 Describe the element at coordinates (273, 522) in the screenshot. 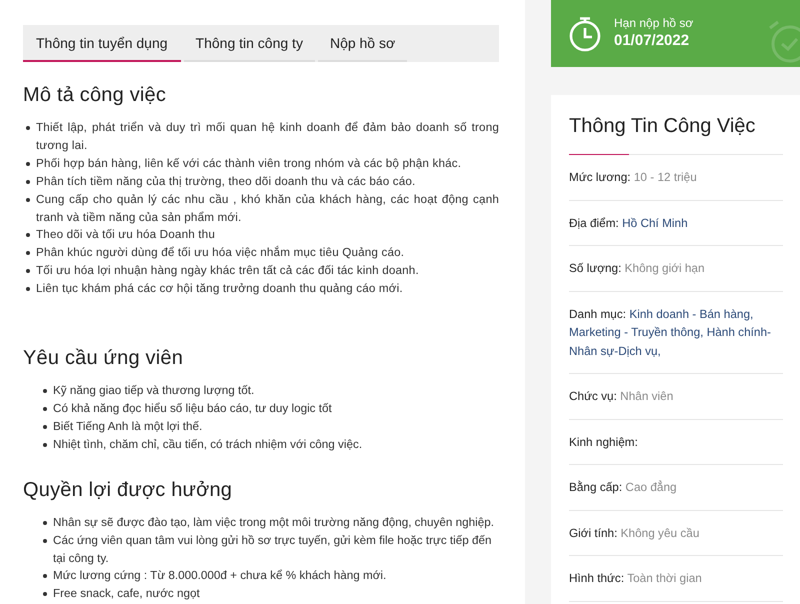

I see `list-item-text: Nhân sự sẽ được đào tạo, làm việc trong một môi trường năng động, chuyên nghiệp.` at that location.